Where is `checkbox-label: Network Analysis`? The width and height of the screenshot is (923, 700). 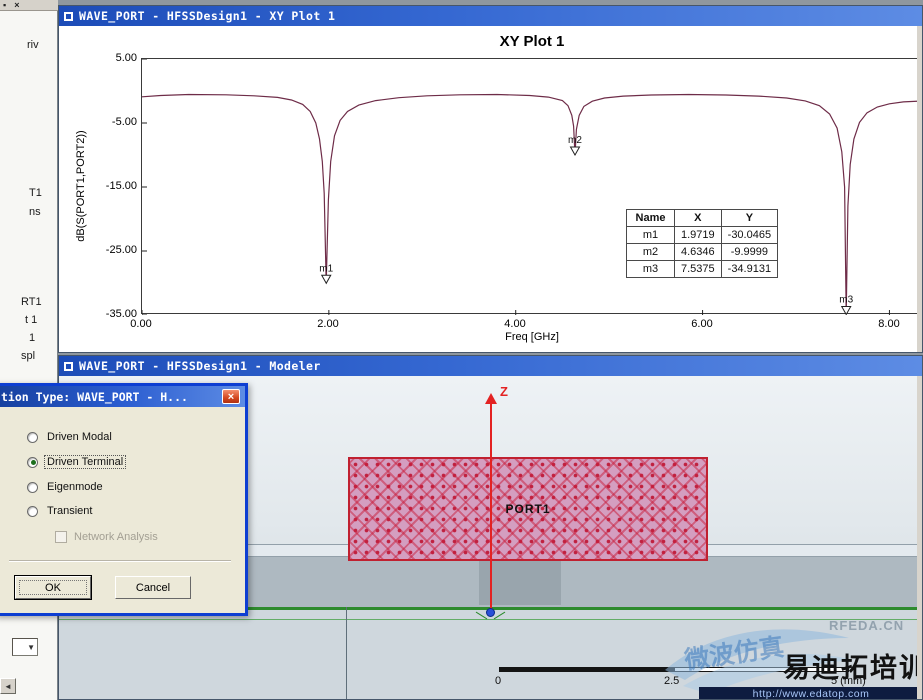 checkbox-label: Network Analysis is located at coordinates (116, 537).